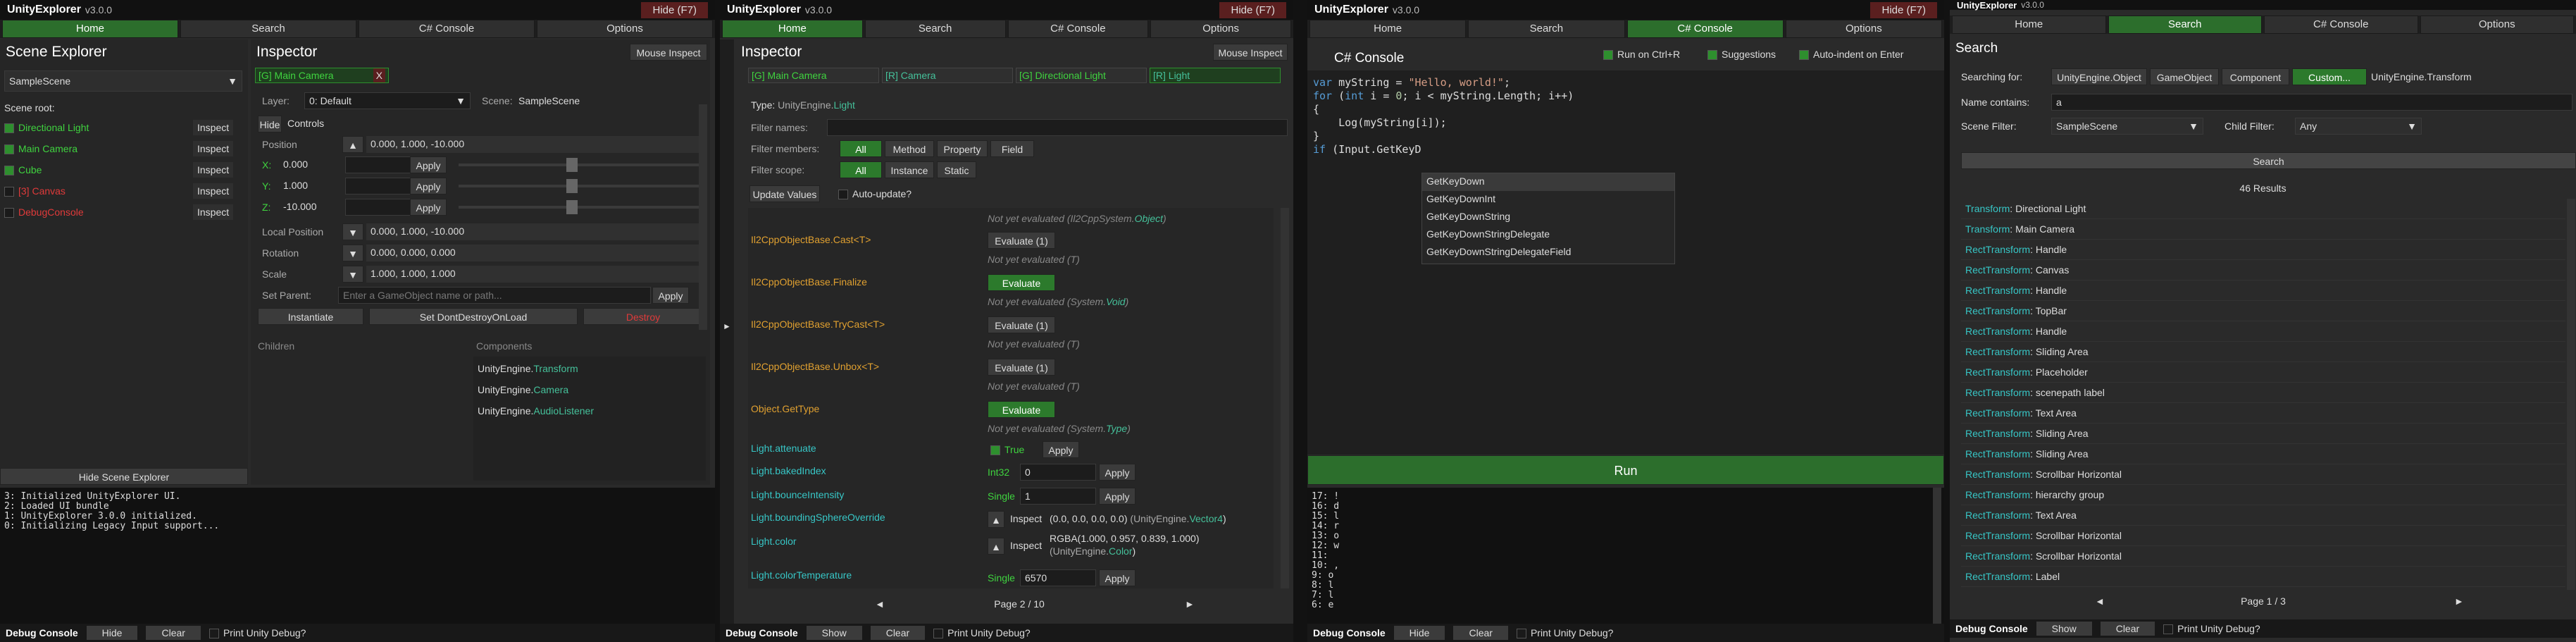  What do you see at coordinates (30, 169) in the screenshot?
I see `object-name: Cube` at bounding box center [30, 169].